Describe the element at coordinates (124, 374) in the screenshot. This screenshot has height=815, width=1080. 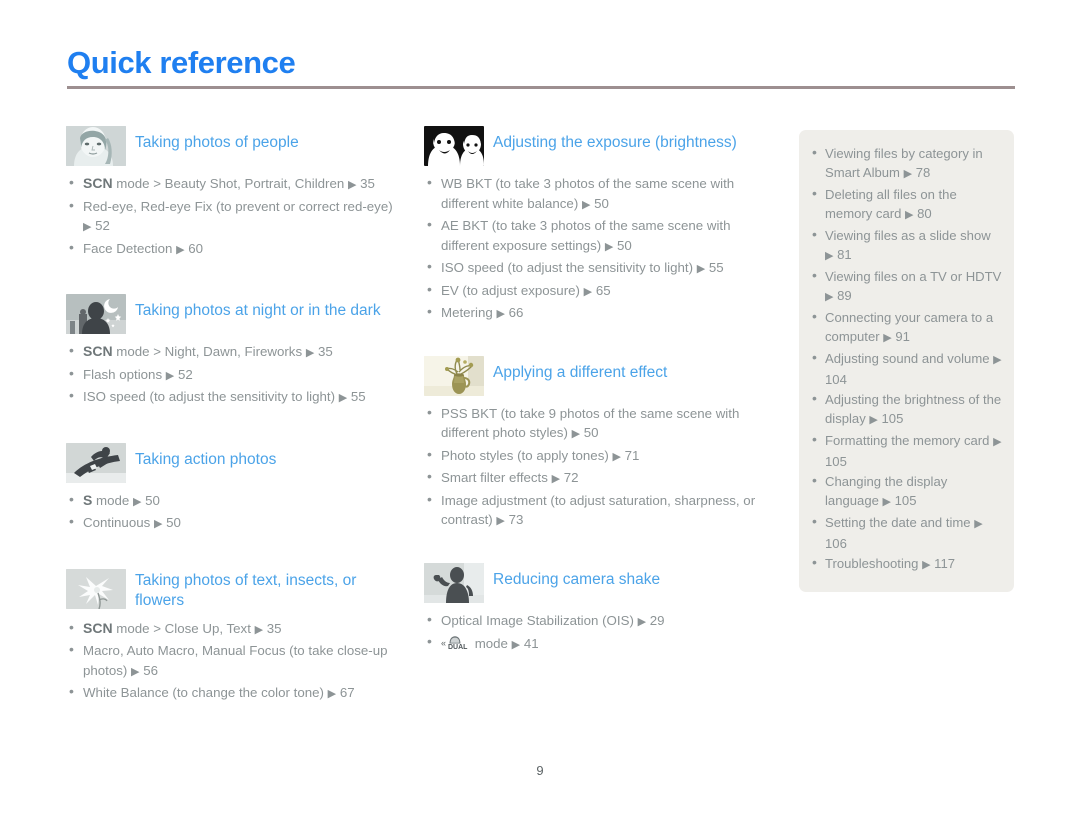
I see `item-text: Flash options` at that location.